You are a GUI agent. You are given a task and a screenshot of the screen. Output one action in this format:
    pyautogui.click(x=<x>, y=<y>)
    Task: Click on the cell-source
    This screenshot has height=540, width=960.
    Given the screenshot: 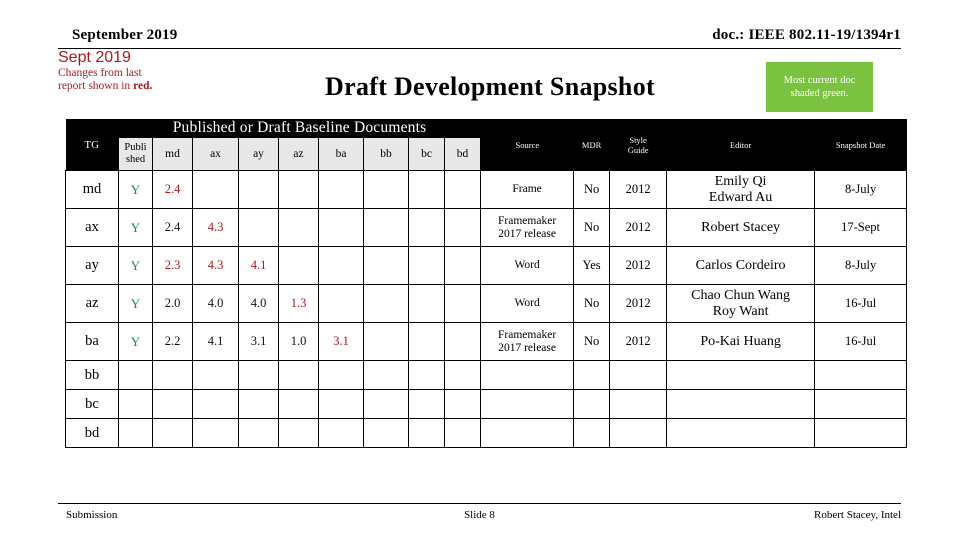 What is the action you would take?
    pyautogui.click(x=527, y=404)
    